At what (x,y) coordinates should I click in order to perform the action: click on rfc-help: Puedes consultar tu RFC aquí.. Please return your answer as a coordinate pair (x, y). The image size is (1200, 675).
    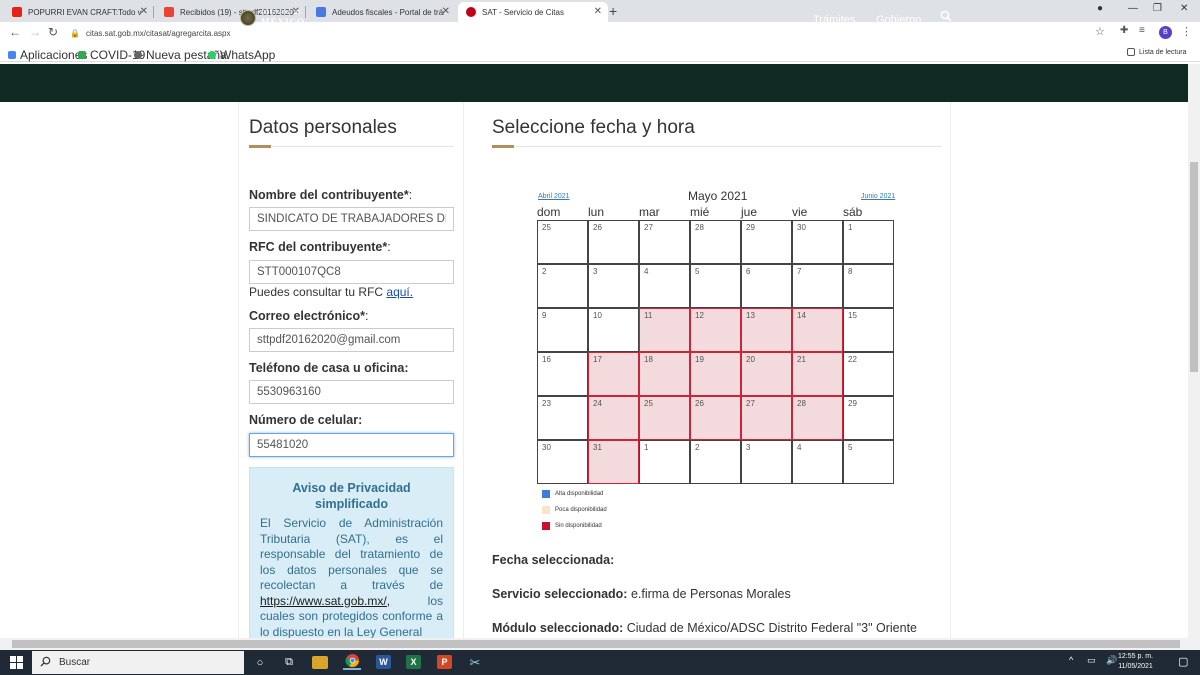
    Looking at the image, I should click on (331, 292).